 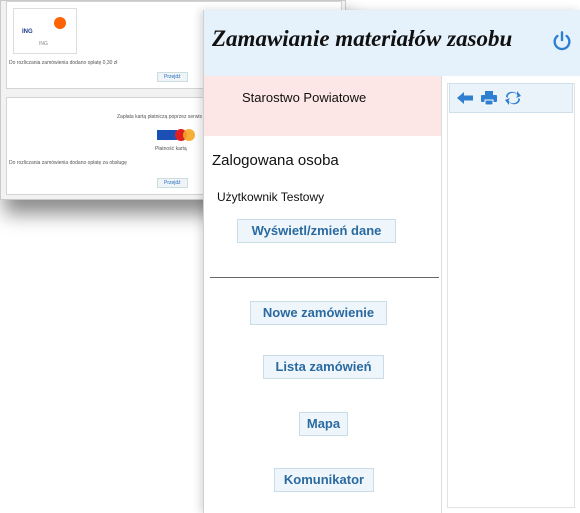 I want to click on bank-sub-label: ING, so click(x=43, y=44).